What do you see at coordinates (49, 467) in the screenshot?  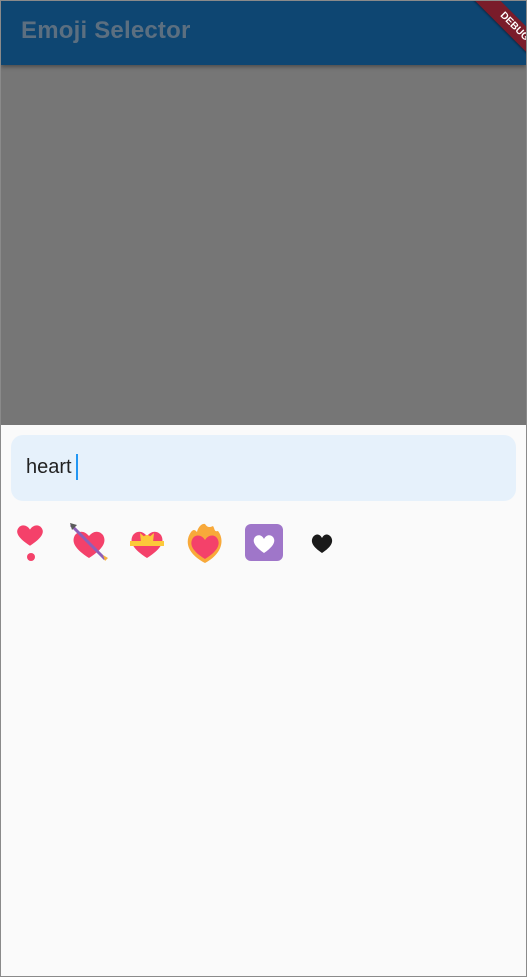 I see `search-input-value: heart` at bounding box center [49, 467].